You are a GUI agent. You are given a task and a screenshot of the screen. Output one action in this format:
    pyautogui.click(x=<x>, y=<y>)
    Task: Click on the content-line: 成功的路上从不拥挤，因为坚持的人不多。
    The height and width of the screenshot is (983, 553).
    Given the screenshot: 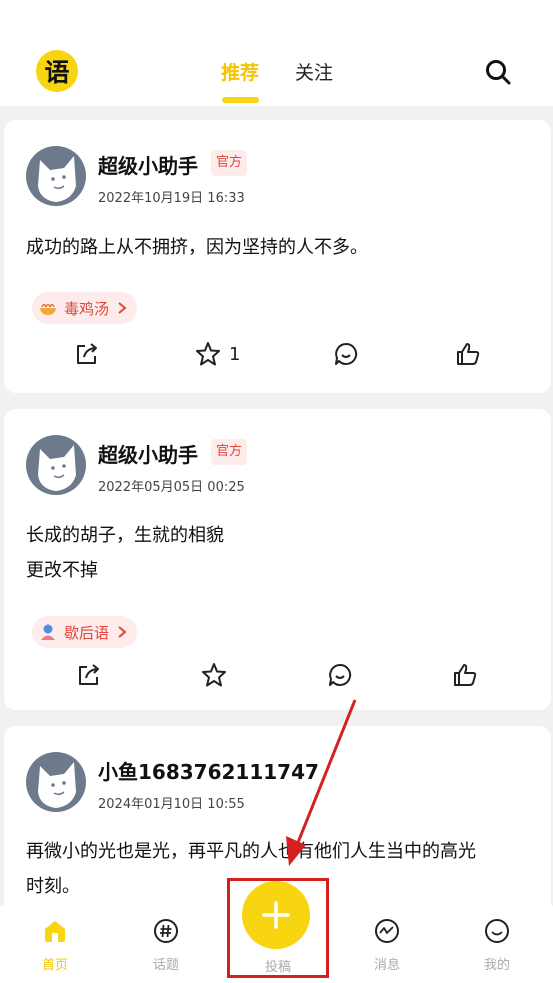 What is the action you would take?
    pyautogui.click(x=197, y=247)
    